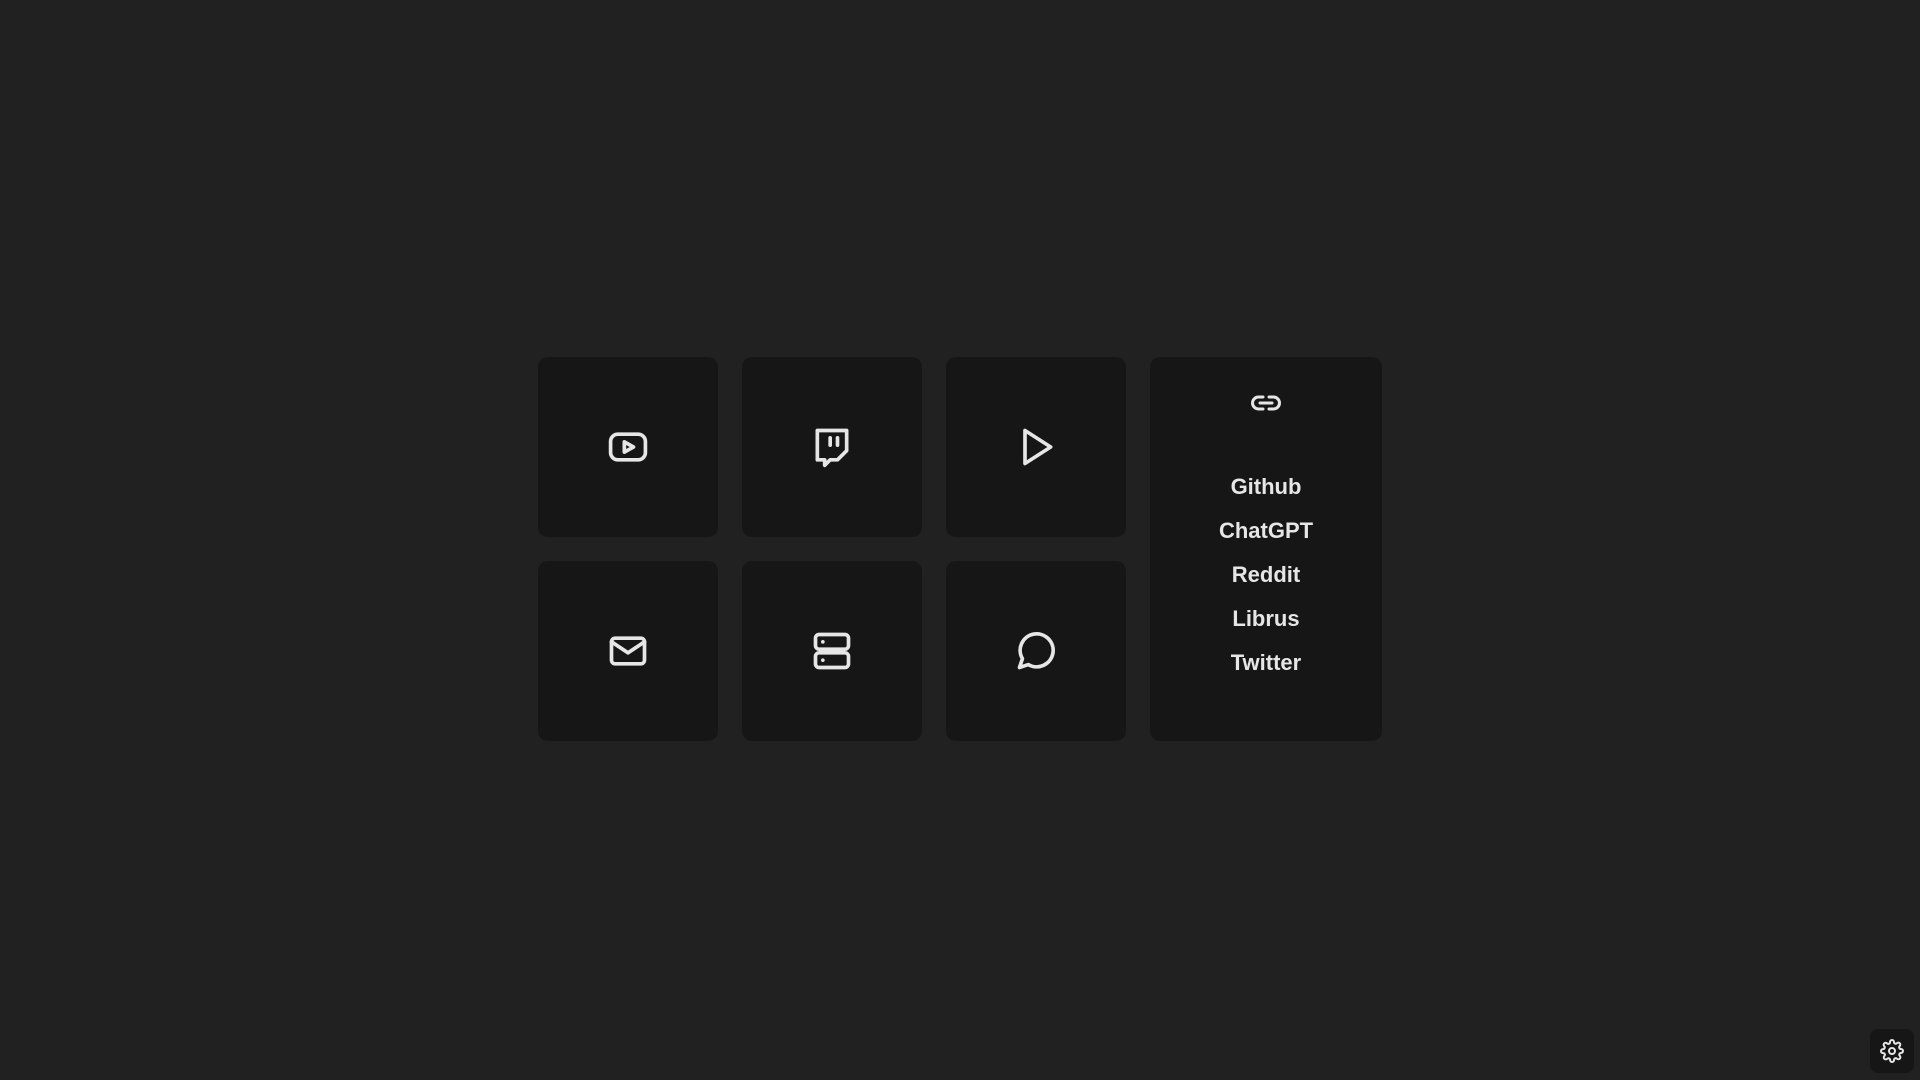 The image size is (1920, 1080). I want to click on youtube-icon, so click(628, 447).